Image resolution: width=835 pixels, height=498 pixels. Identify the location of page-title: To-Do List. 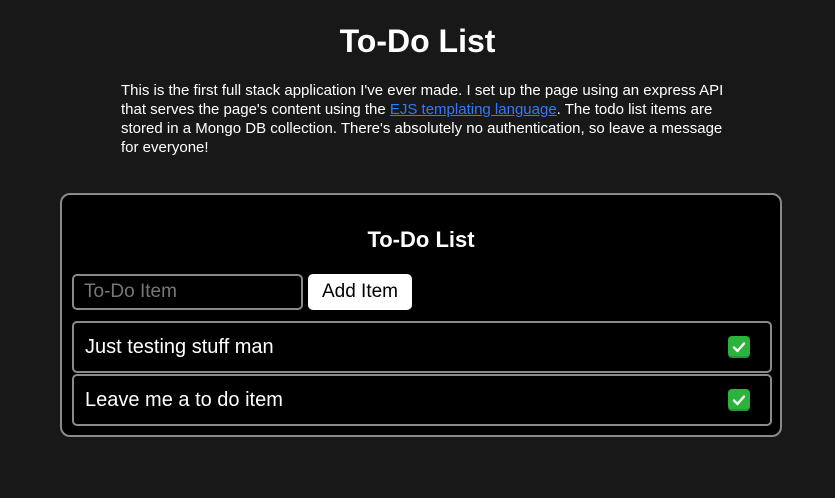
(417, 41).